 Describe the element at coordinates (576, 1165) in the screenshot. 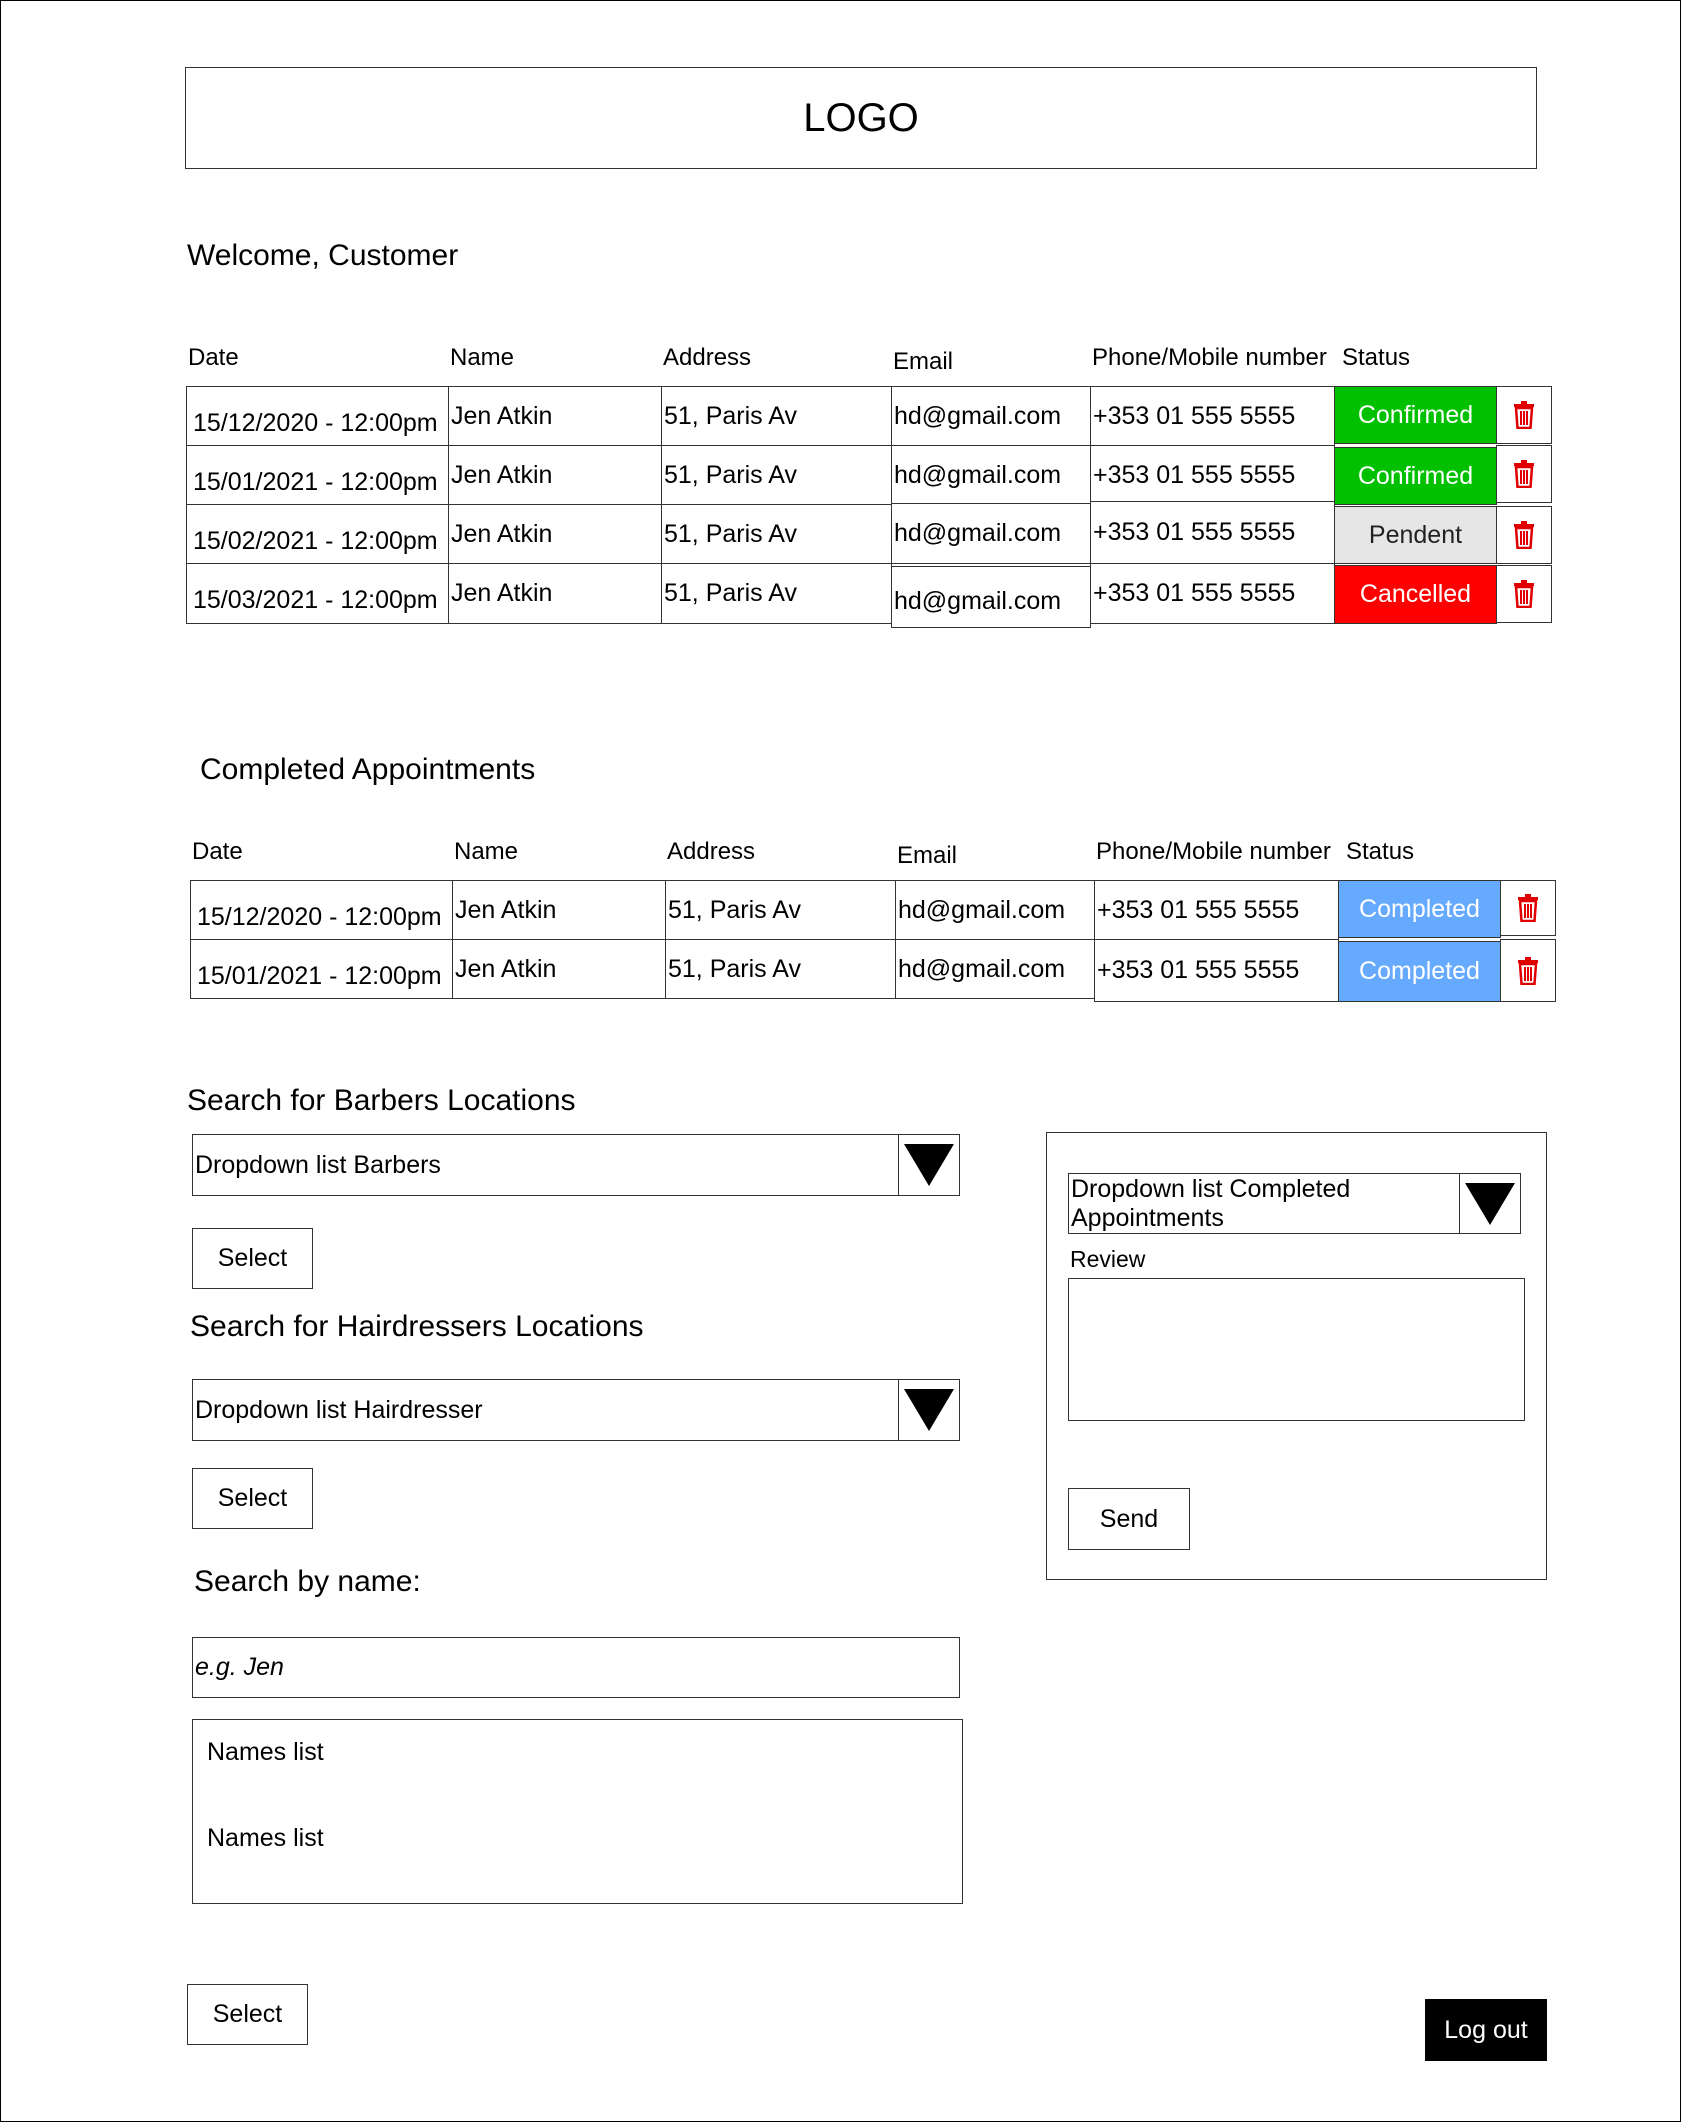

I see `barbers-dropdown: Dropdown list Barbers` at that location.